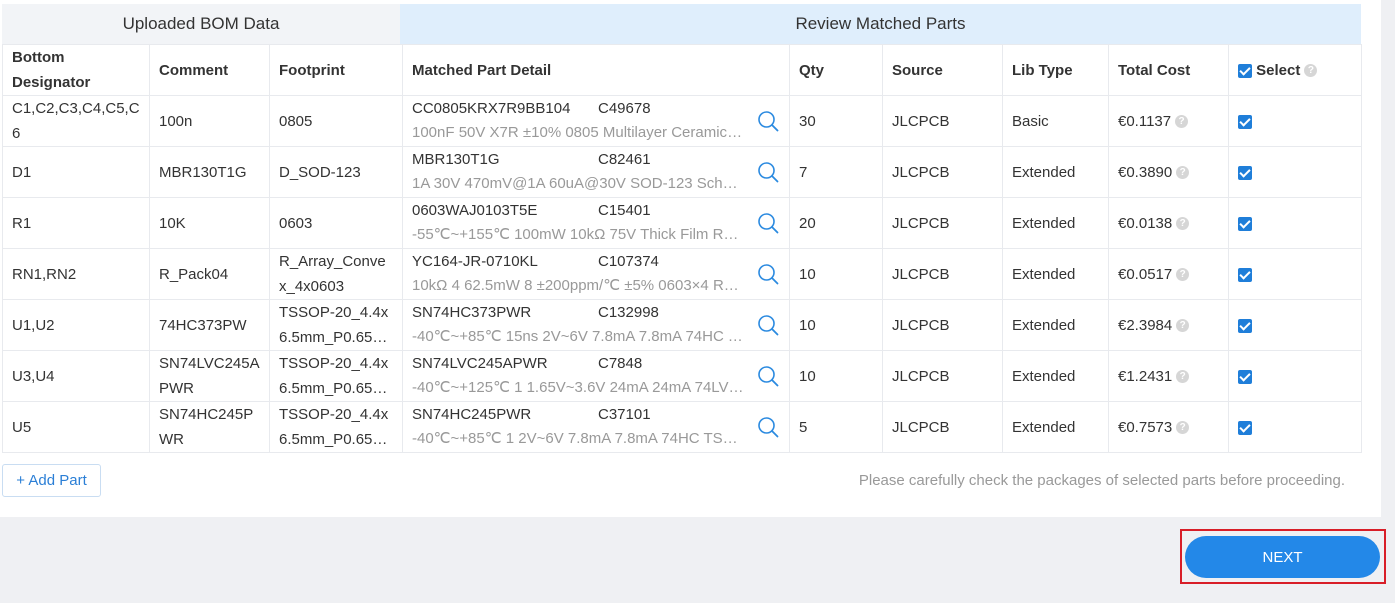 This screenshot has width=1395, height=603. What do you see at coordinates (1168, 172) in the screenshot?
I see `cost-cell: €0.3890?` at bounding box center [1168, 172].